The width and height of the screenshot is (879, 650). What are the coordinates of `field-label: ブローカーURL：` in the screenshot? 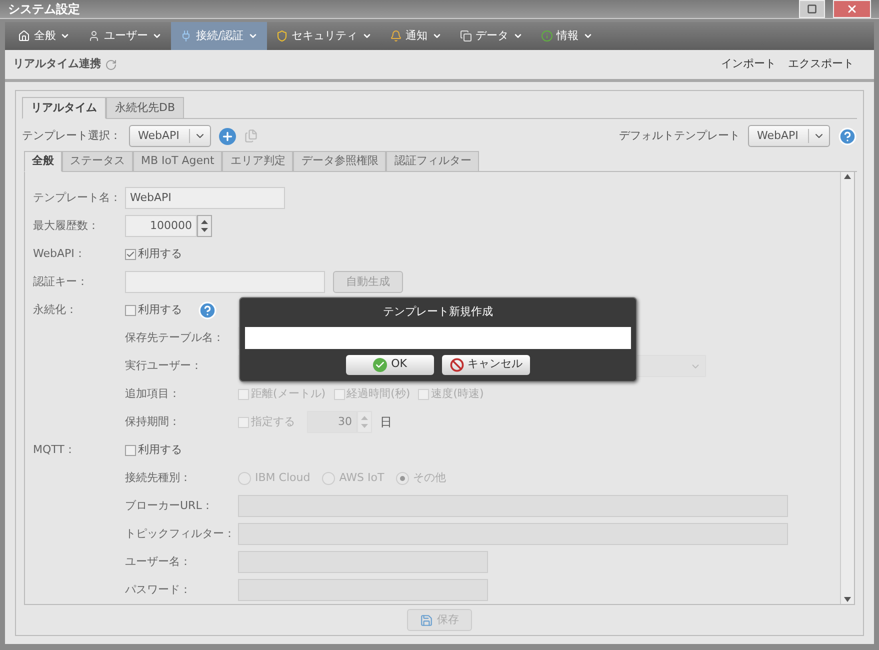 It's located at (169, 505).